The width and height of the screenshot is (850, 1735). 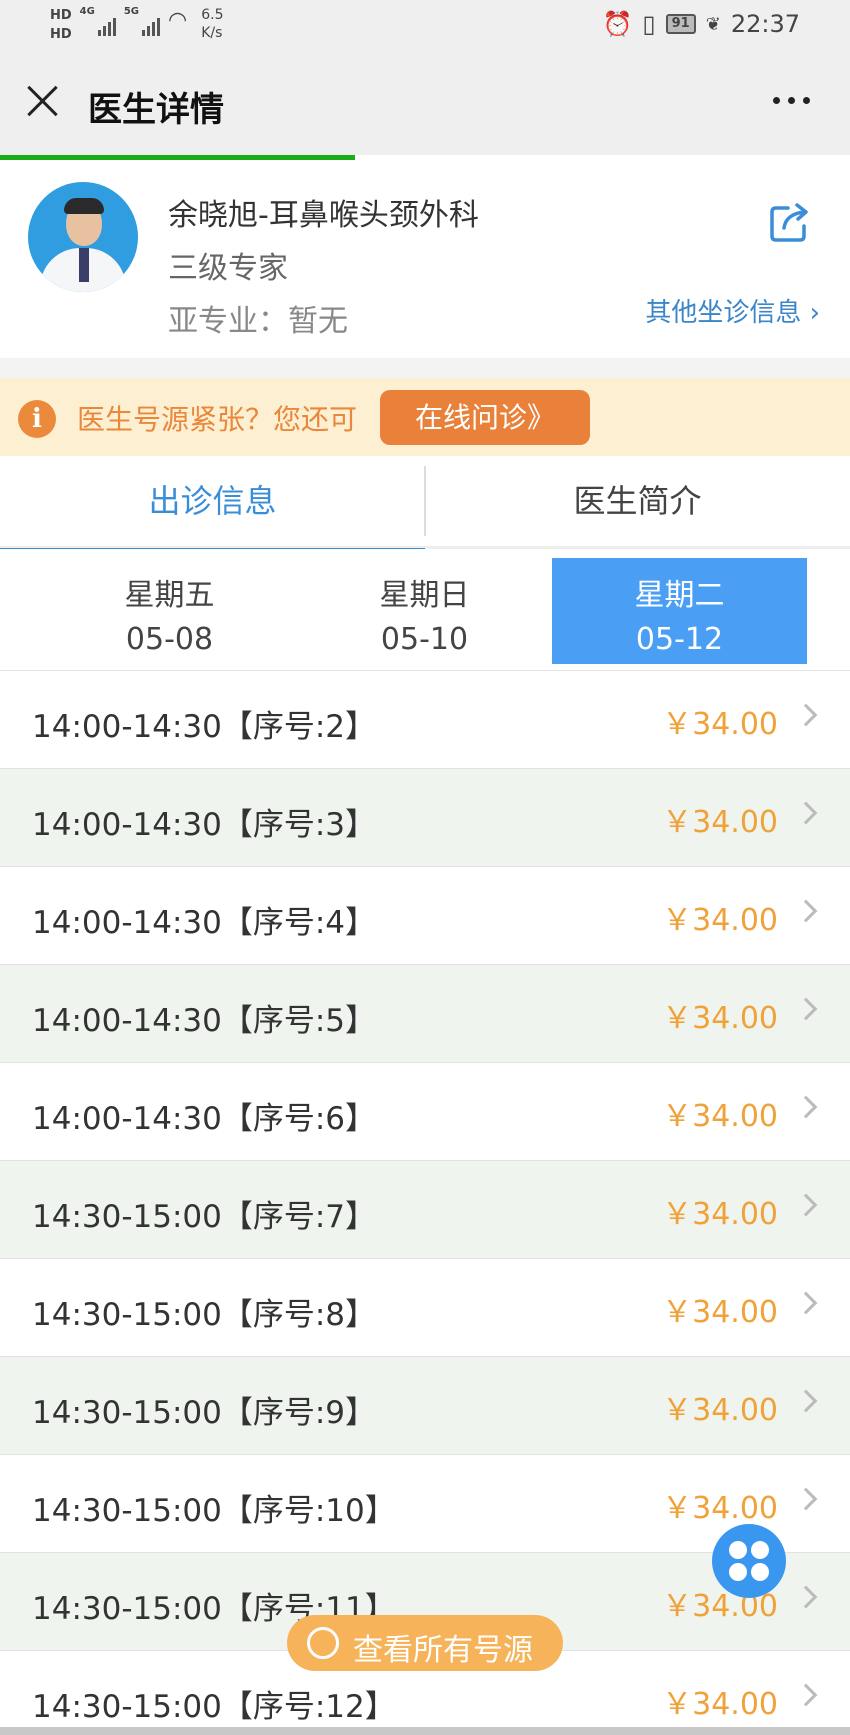 What do you see at coordinates (204, 825) in the screenshot?
I see `slot-time: 14:00-14:30【序号:3】` at bounding box center [204, 825].